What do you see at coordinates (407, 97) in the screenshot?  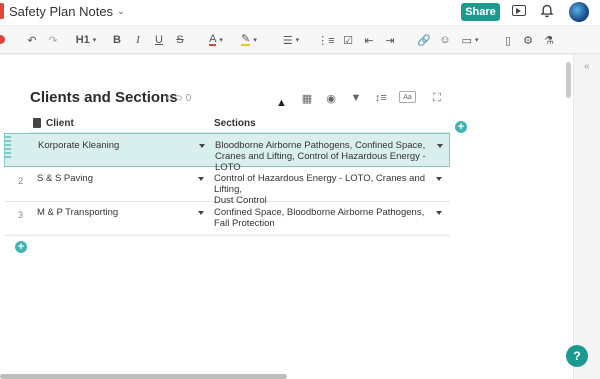 I see `text-style-button: Aa` at bounding box center [407, 97].